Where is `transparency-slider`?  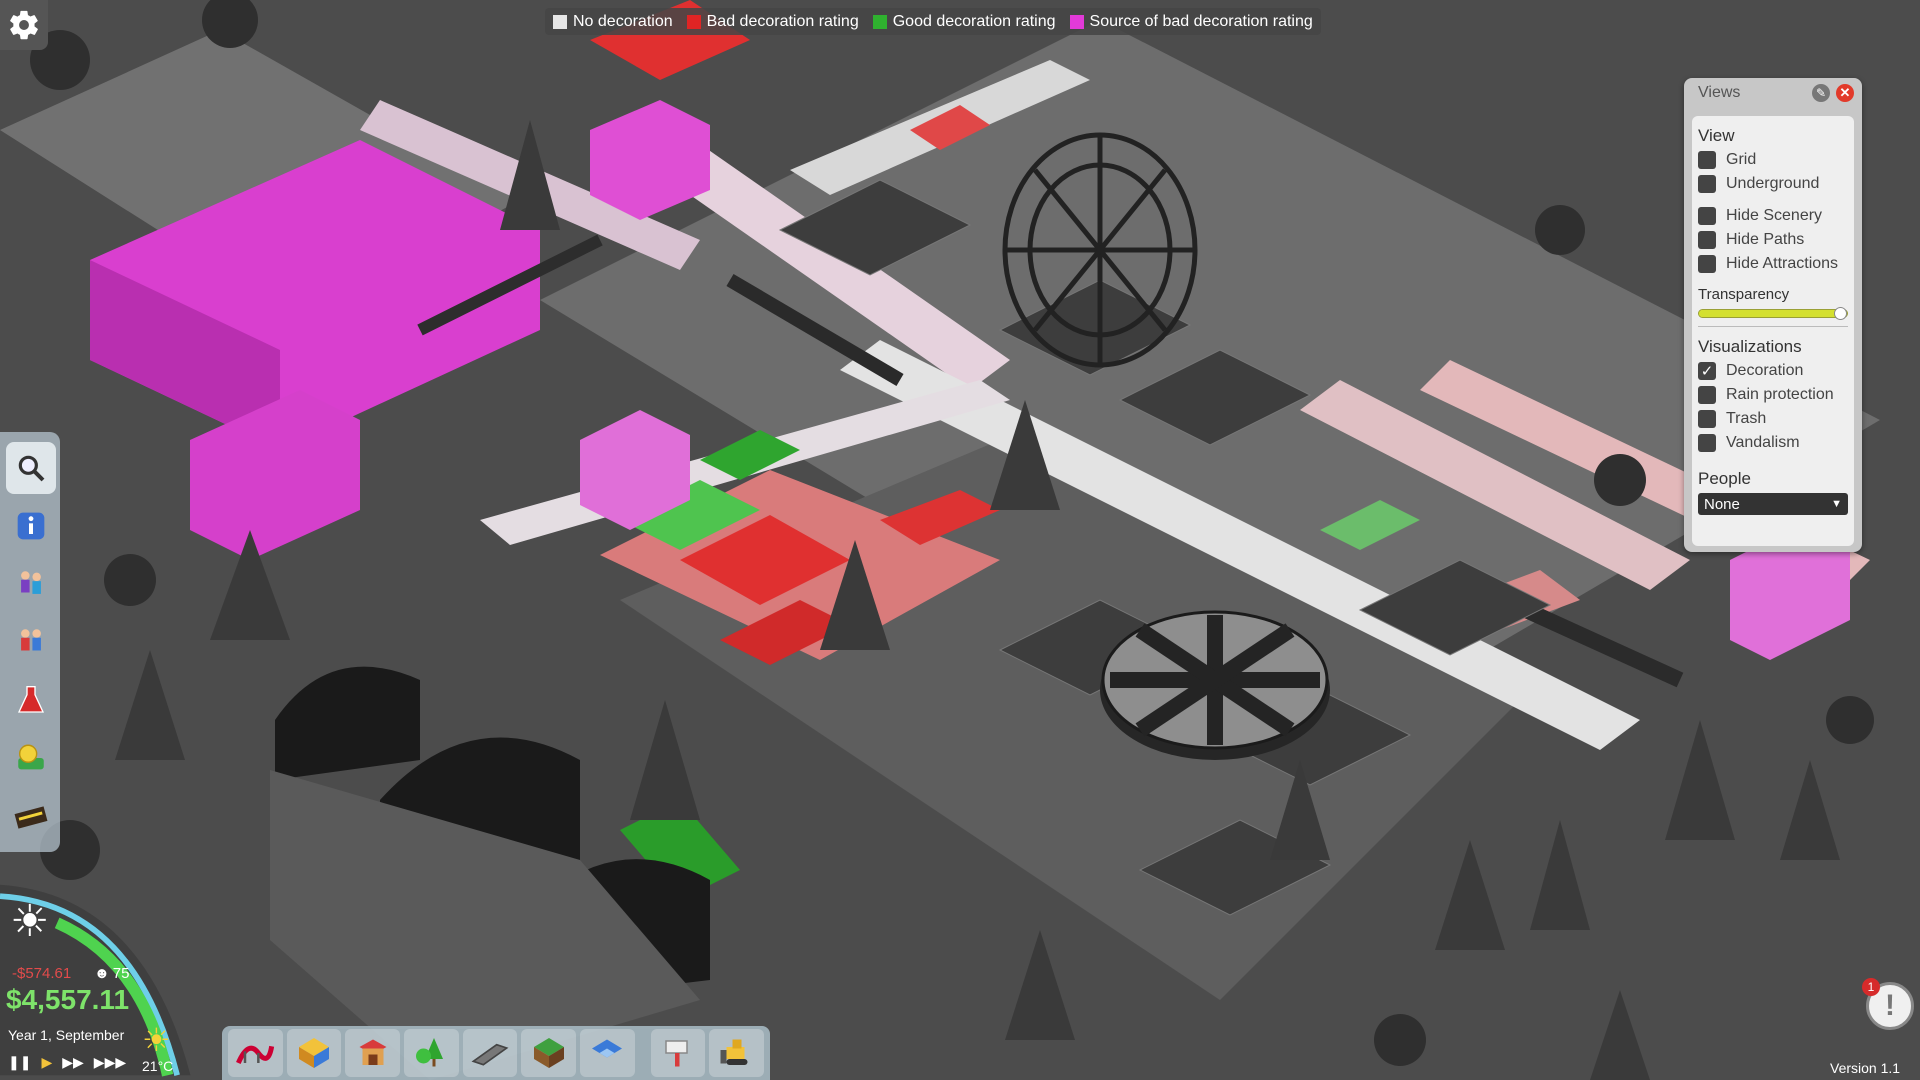 transparency-slider is located at coordinates (1773, 313).